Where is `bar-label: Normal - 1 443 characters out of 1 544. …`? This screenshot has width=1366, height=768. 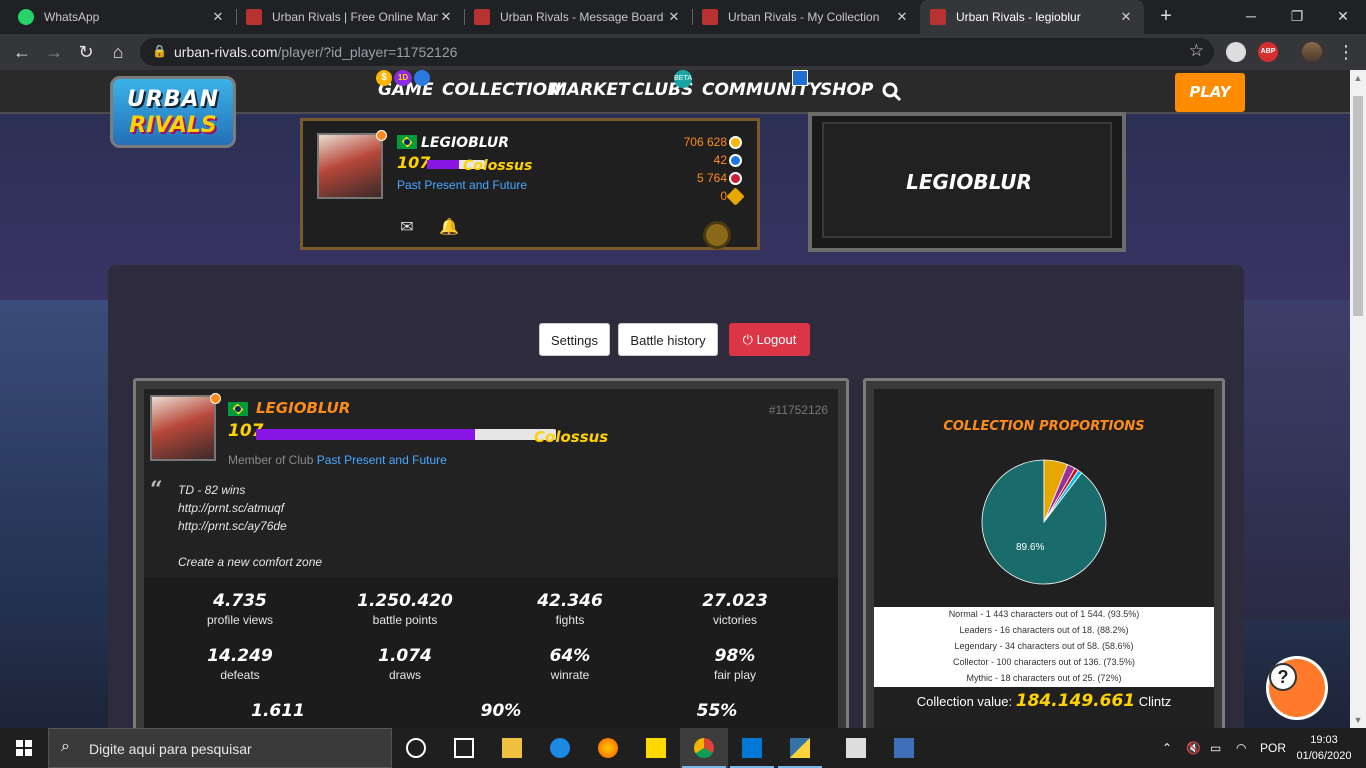 bar-label: Normal - 1 443 characters out of 1 544. … is located at coordinates (1044, 614).